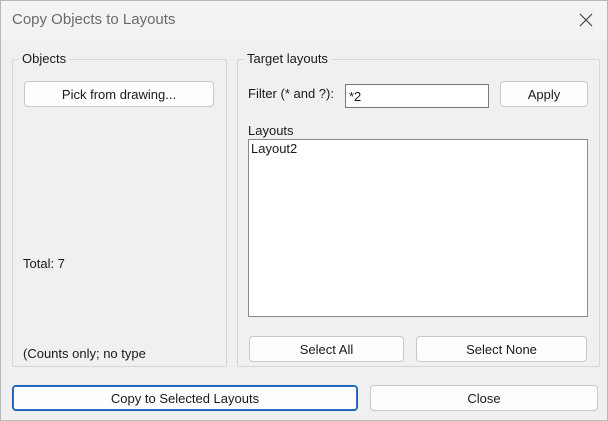 This screenshot has width=608, height=421. Describe the element at coordinates (287, 59) in the screenshot. I see `target-layouts-group-label: Target layouts` at that location.